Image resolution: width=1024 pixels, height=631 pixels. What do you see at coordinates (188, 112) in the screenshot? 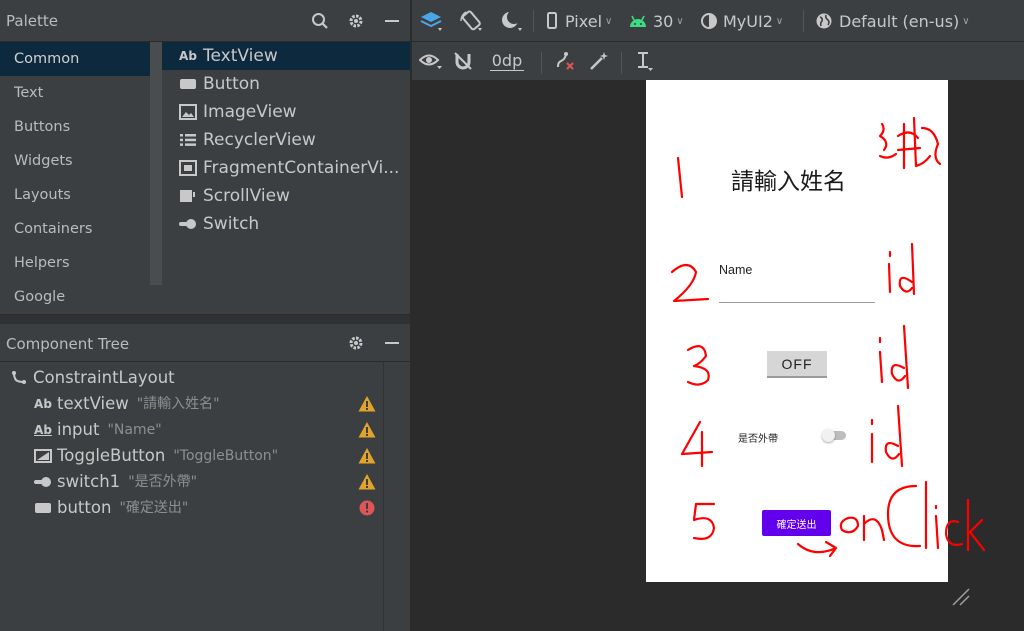
I see `imageview-icon` at bounding box center [188, 112].